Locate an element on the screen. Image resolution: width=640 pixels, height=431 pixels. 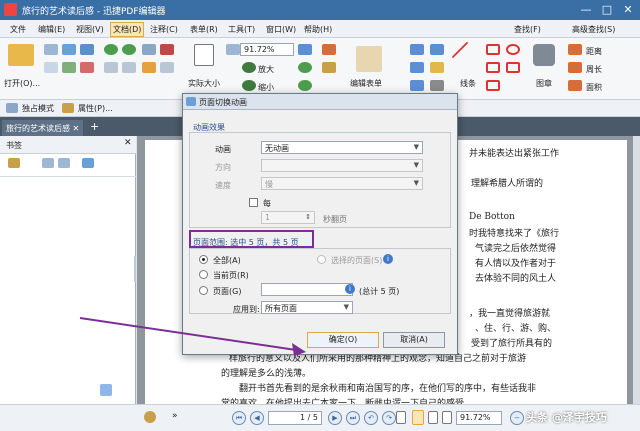
annotation-arrow is located at coordinates (192, 336).